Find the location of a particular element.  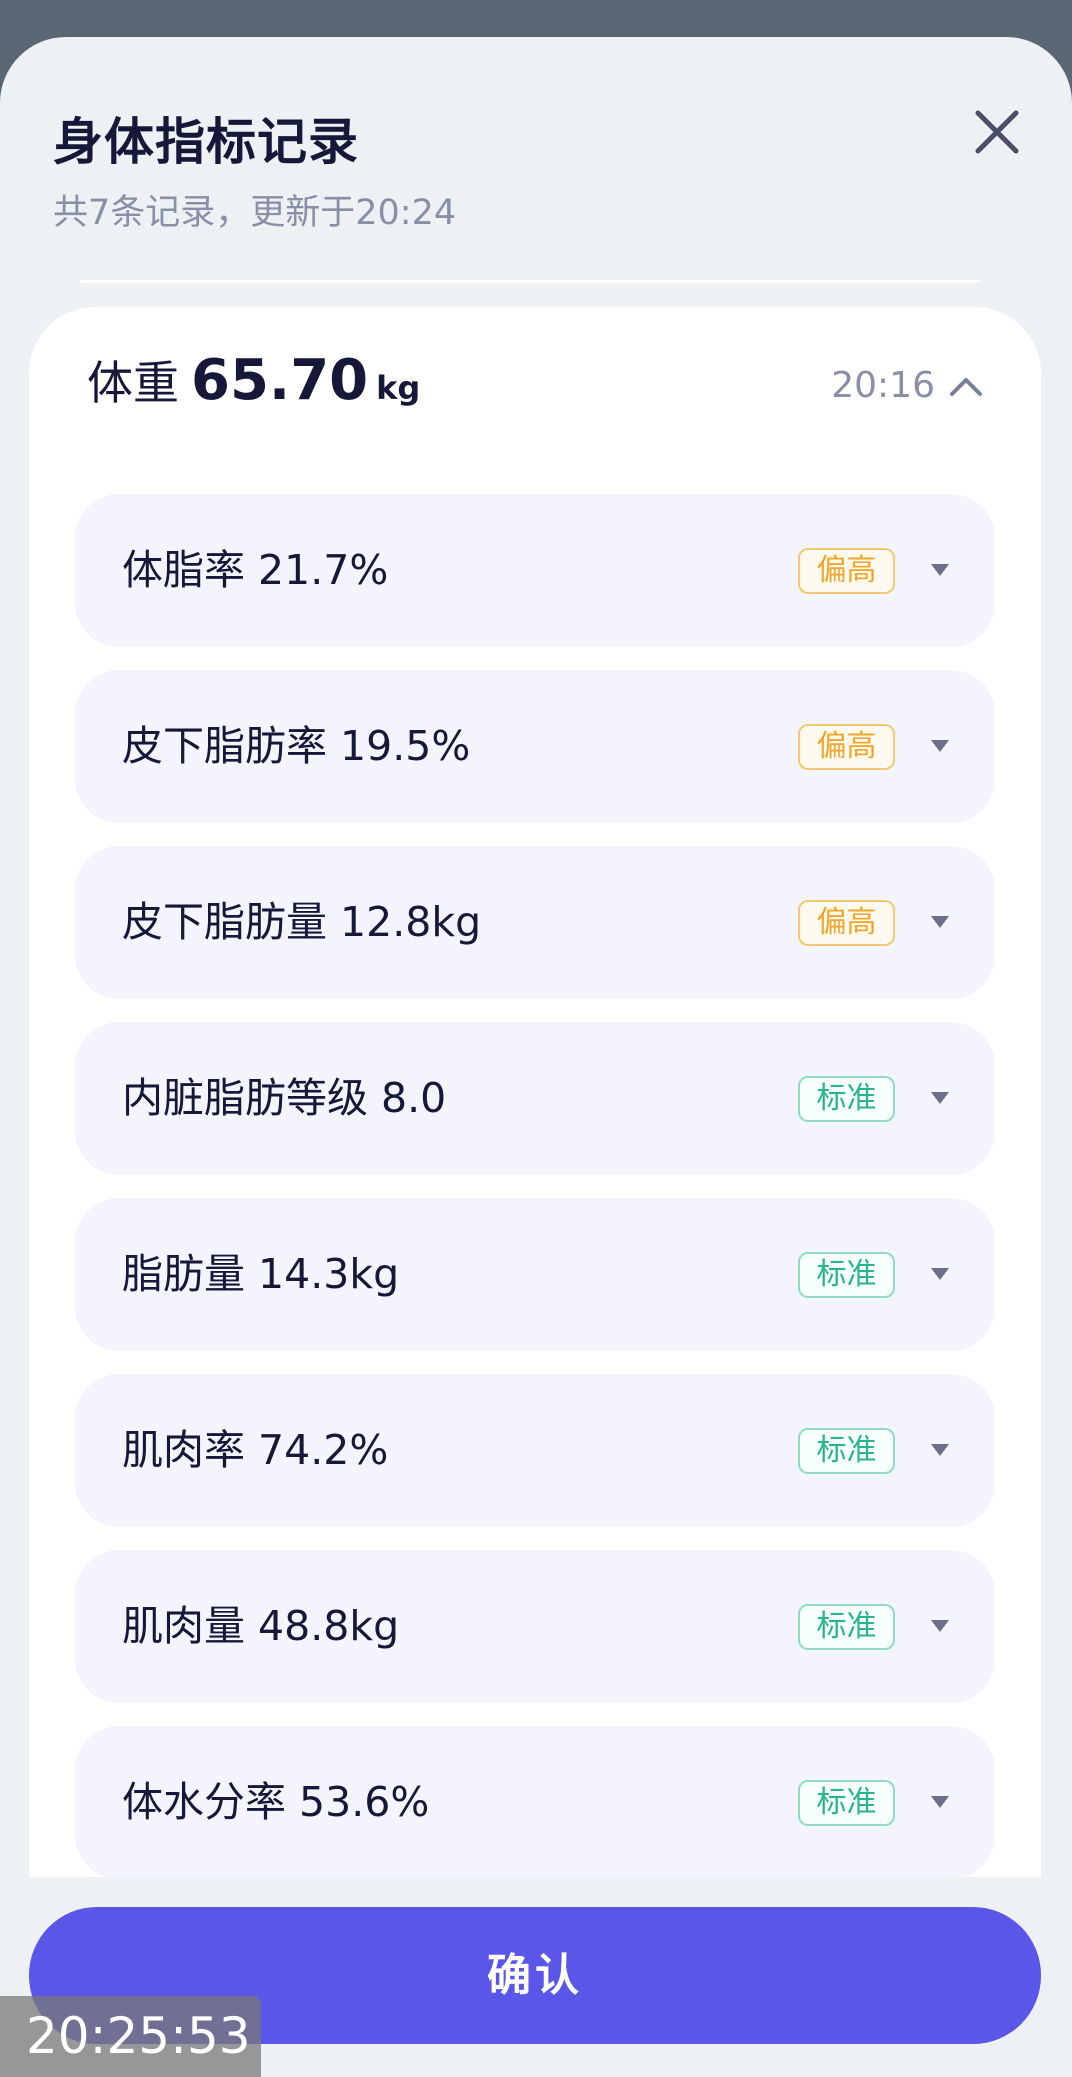

close-icon is located at coordinates (997, 132).